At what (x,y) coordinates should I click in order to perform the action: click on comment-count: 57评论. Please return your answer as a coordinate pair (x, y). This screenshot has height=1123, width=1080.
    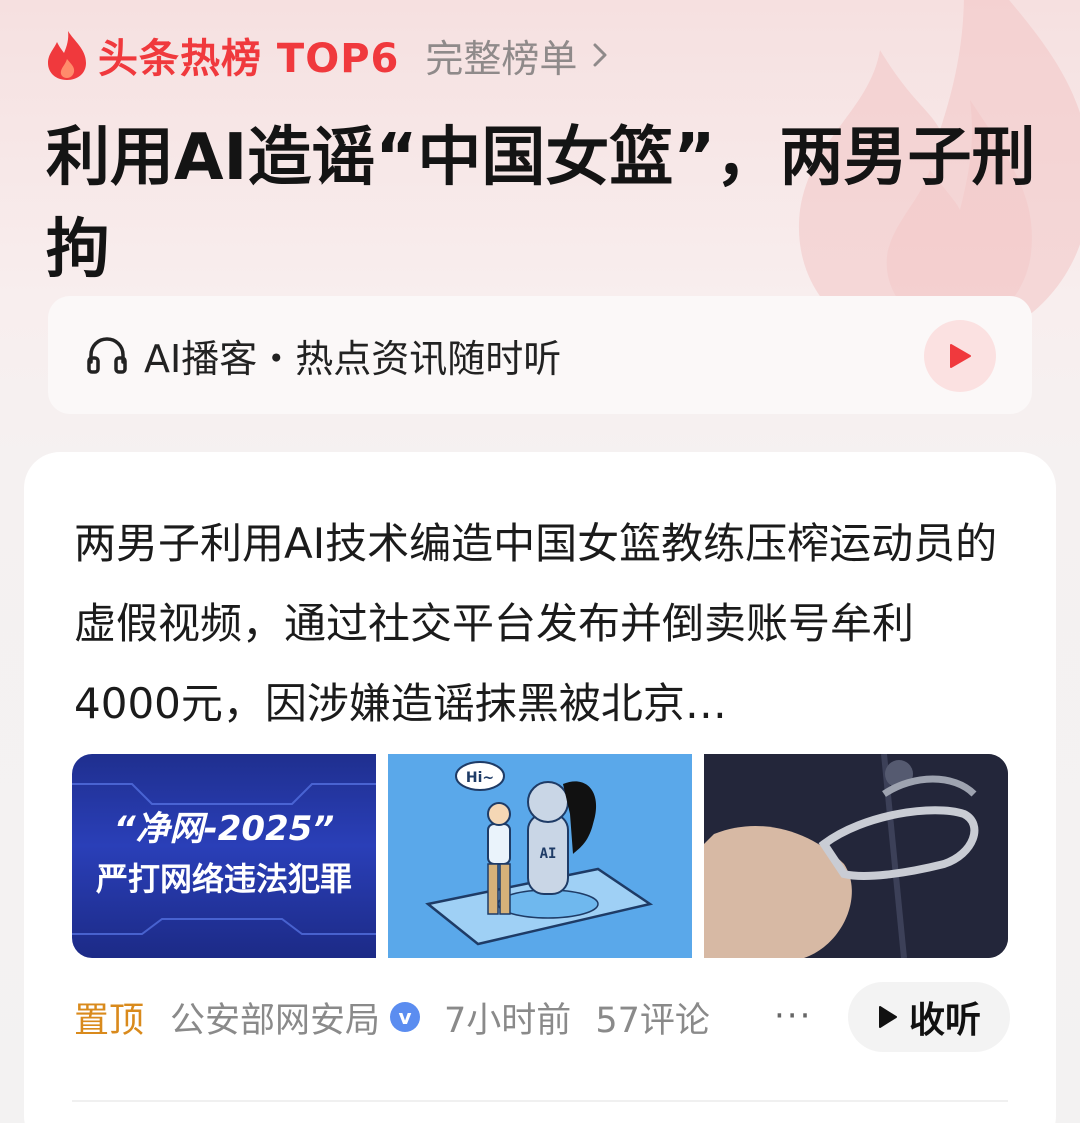
    Looking at the image, I should click on (652, 1017).